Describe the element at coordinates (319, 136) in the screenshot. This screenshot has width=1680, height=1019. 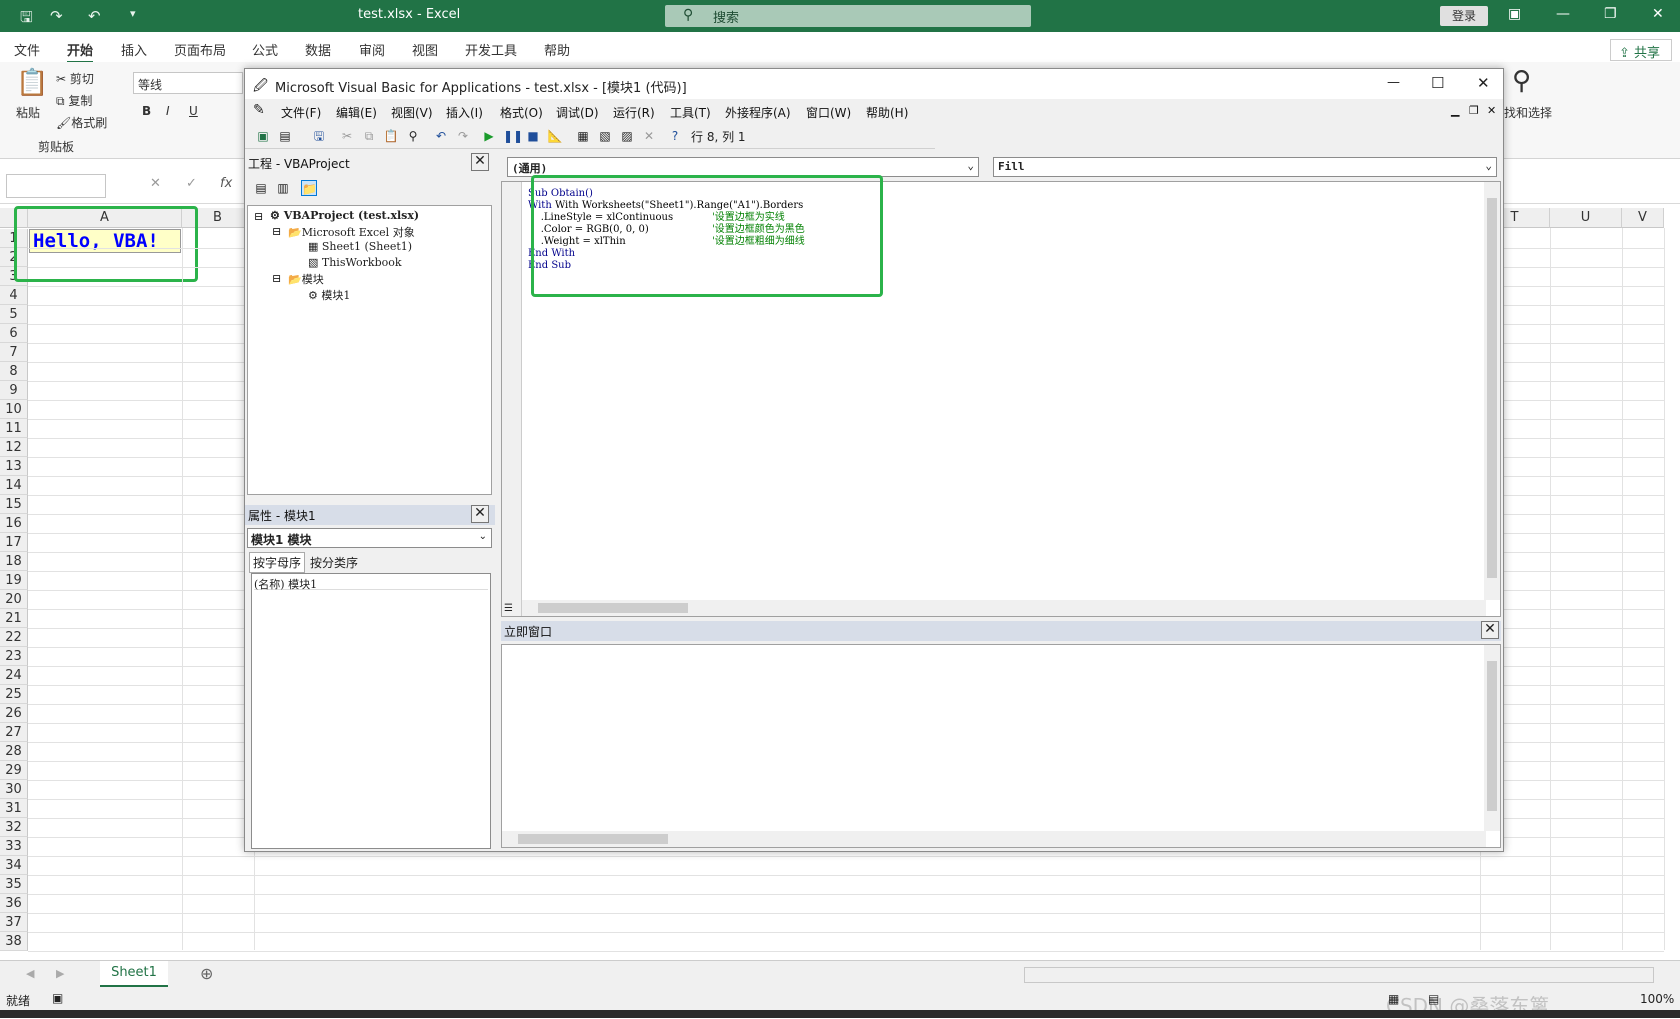
I see `vbe-save-icon: 🖫` at that location.